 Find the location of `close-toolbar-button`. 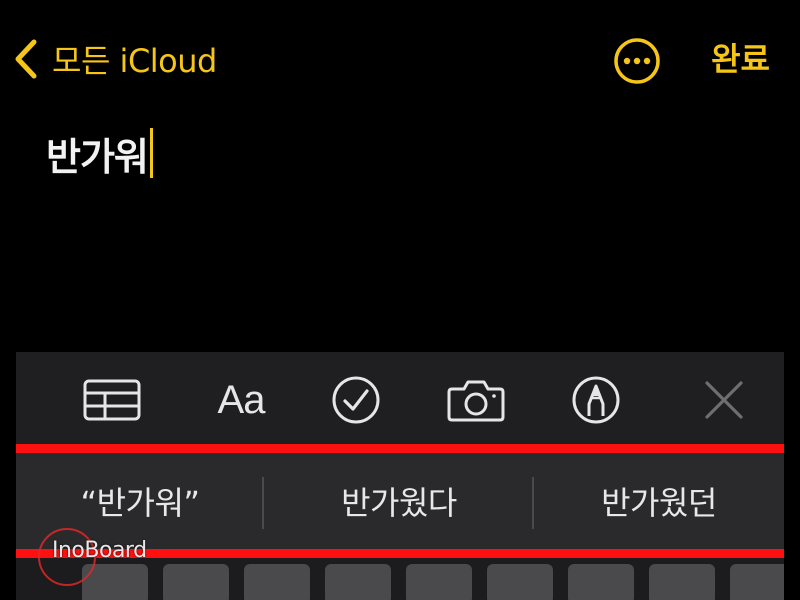

close-toolbar-button is located at coordinates (724, 400).